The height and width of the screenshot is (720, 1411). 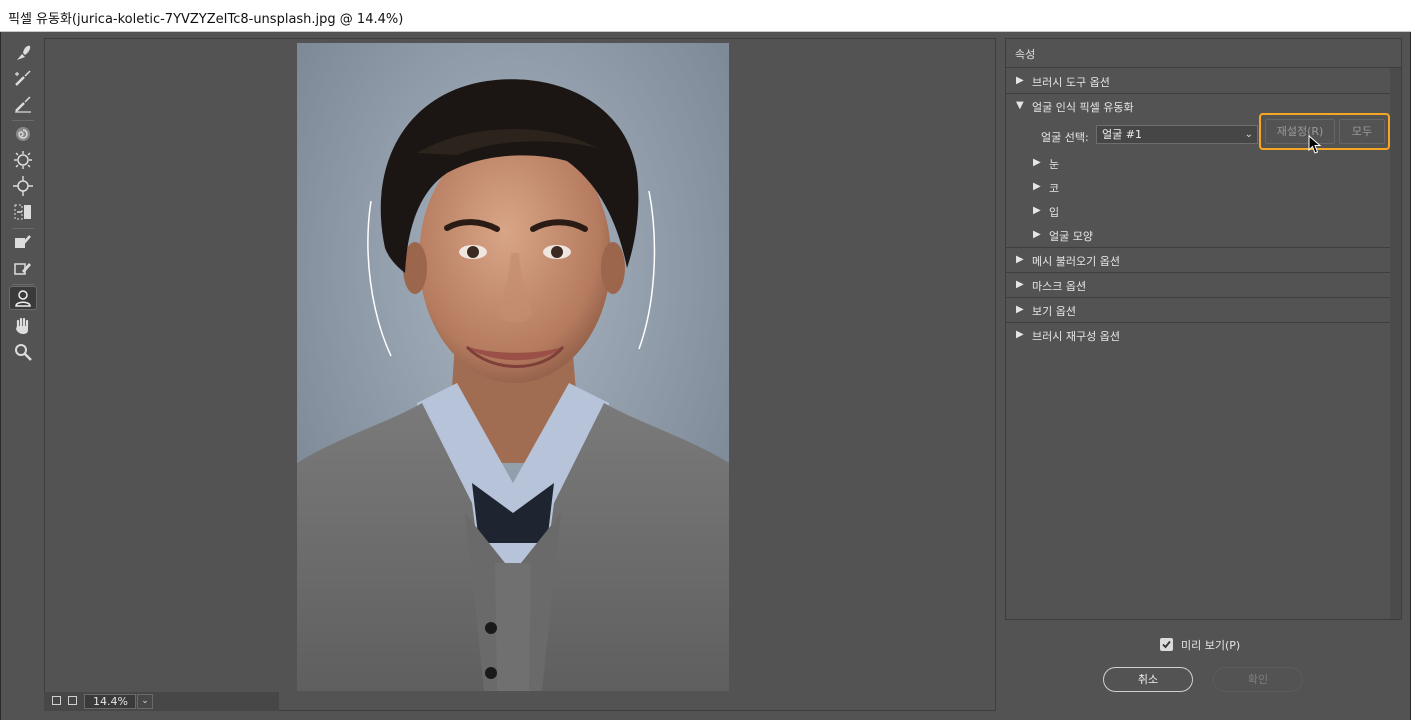 I want to click on preview-label: 미리 보기(P), so click(x=1211, y=645).